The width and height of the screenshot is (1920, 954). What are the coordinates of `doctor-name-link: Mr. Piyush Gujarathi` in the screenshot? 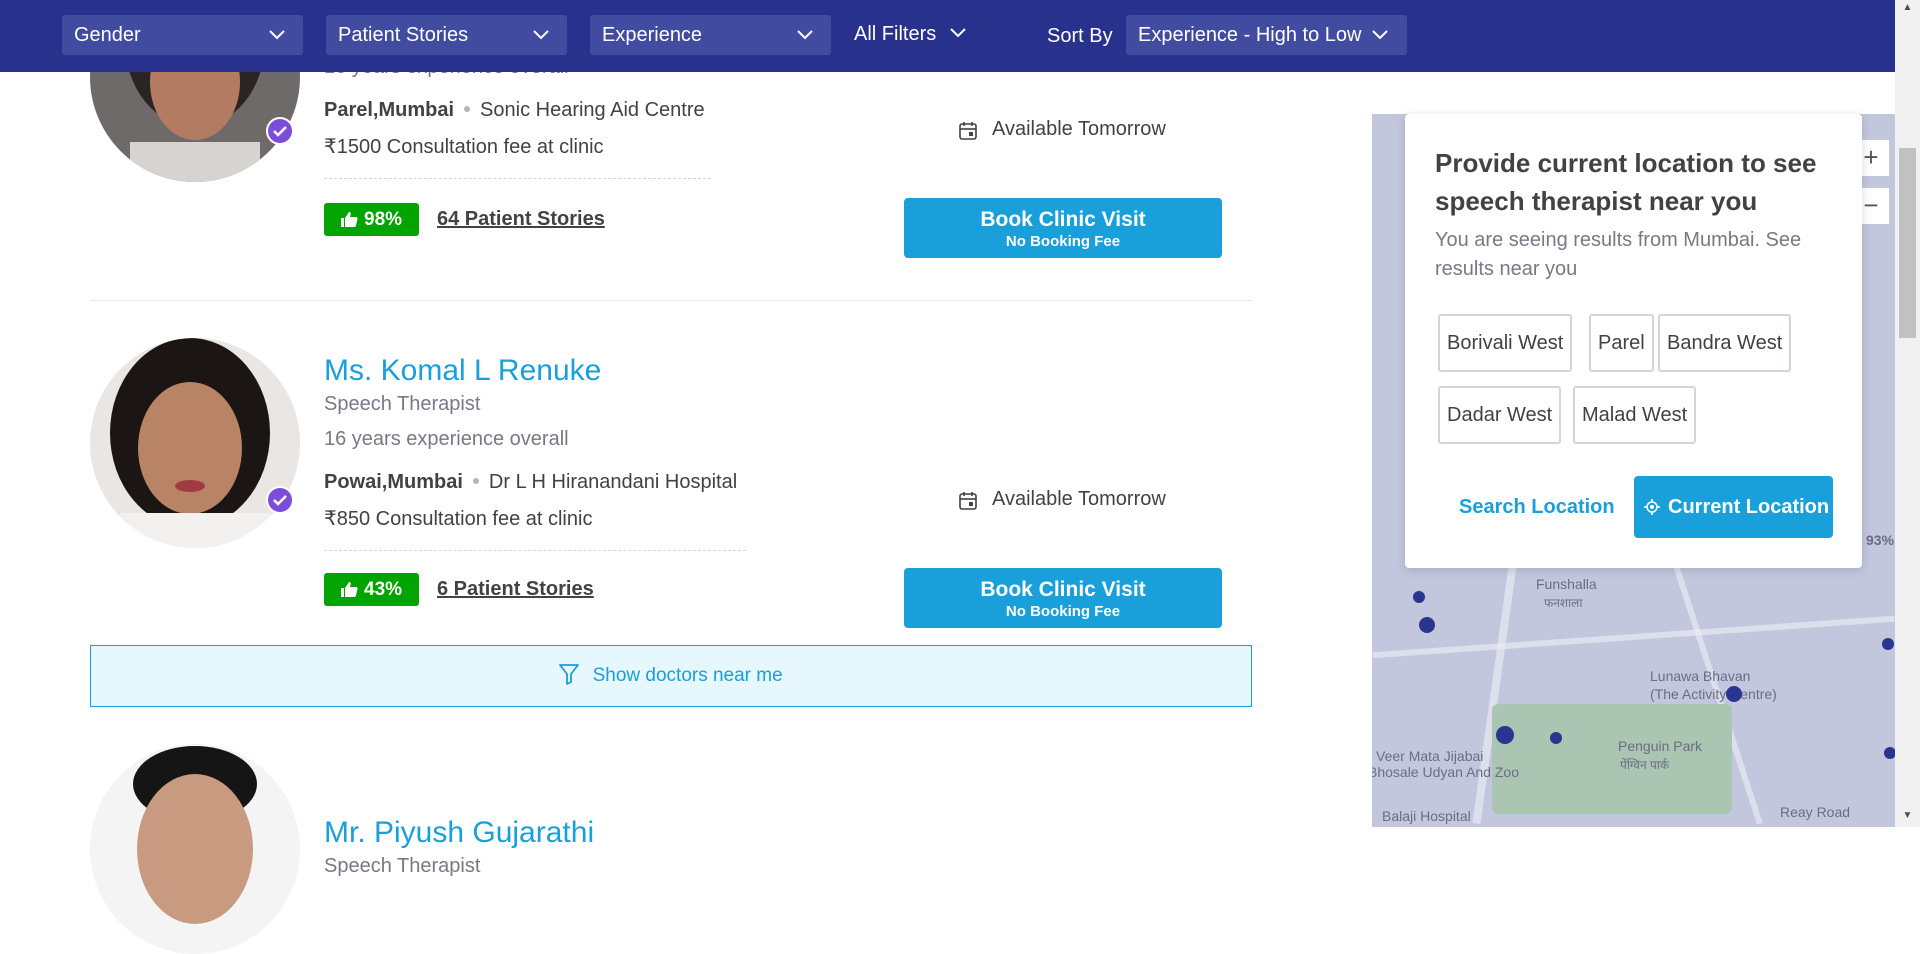 It's located at (459, 833).